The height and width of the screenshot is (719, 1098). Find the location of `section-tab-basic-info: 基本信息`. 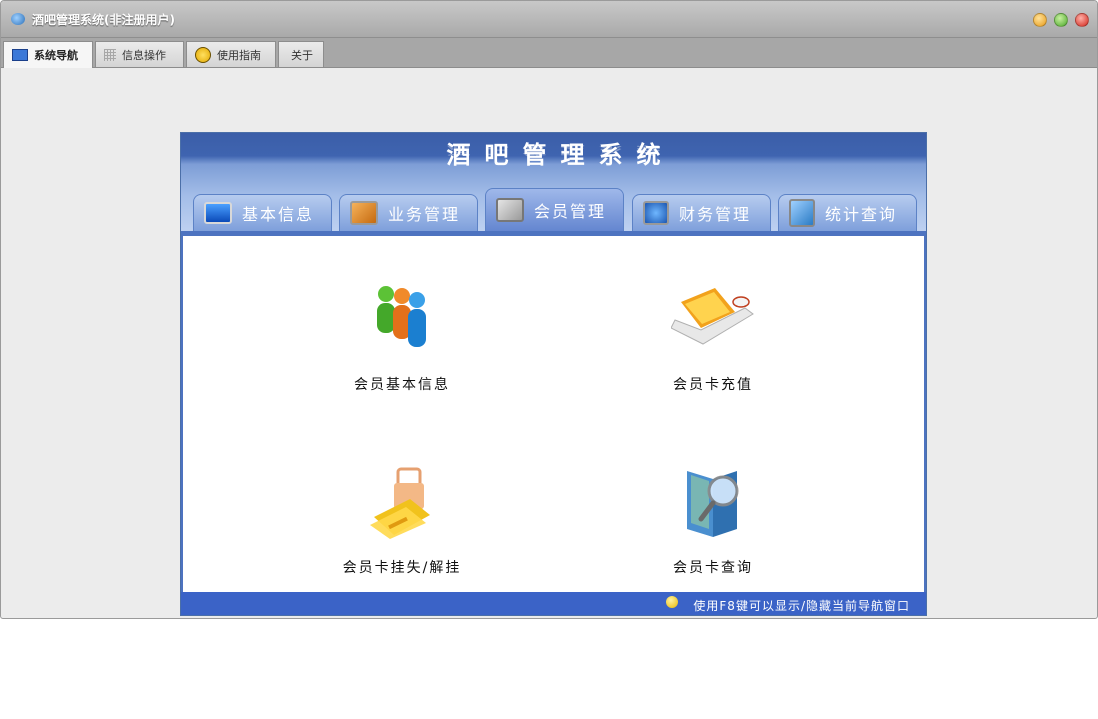

section-tab-basic-info: 基本信息 is located at coordinates (262, 212).